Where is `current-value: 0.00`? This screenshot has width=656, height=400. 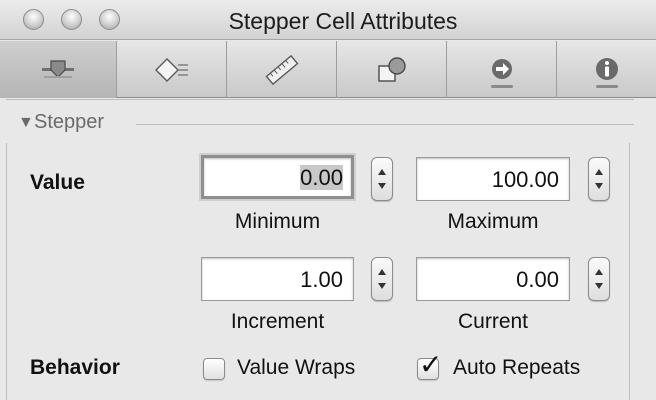 current-value: 0.00 is located at coordinates (537, 279).